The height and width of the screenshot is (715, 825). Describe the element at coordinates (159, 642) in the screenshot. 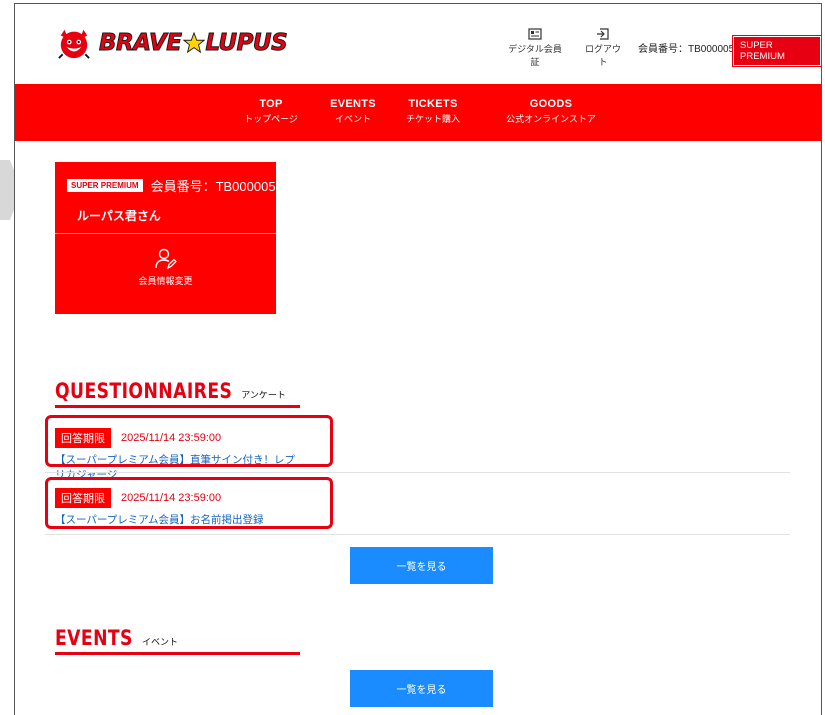

I see `events-subtitle: イベント` at that location.